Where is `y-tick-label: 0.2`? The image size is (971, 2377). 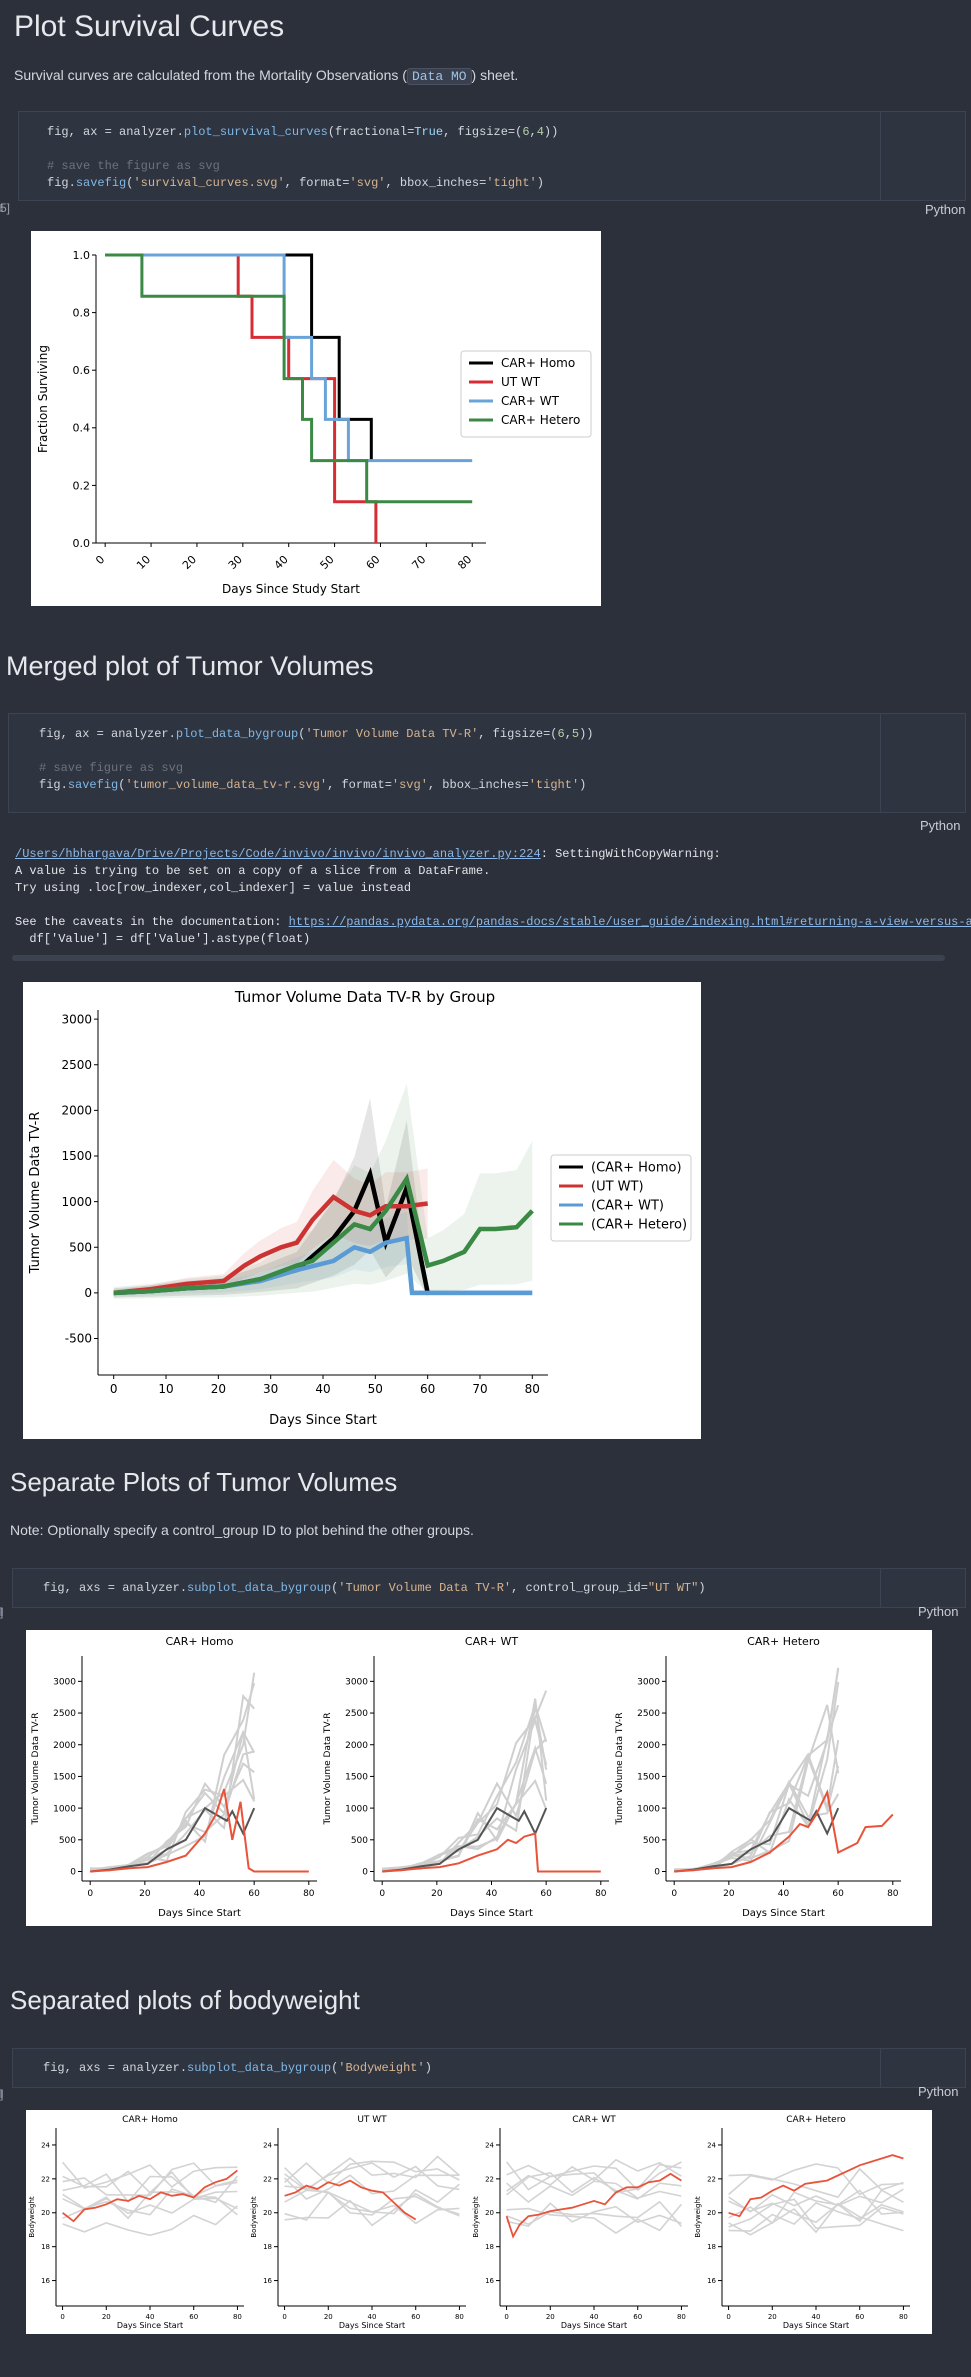 y-tick-label: 0.2 is located at coordinates (82, 485).